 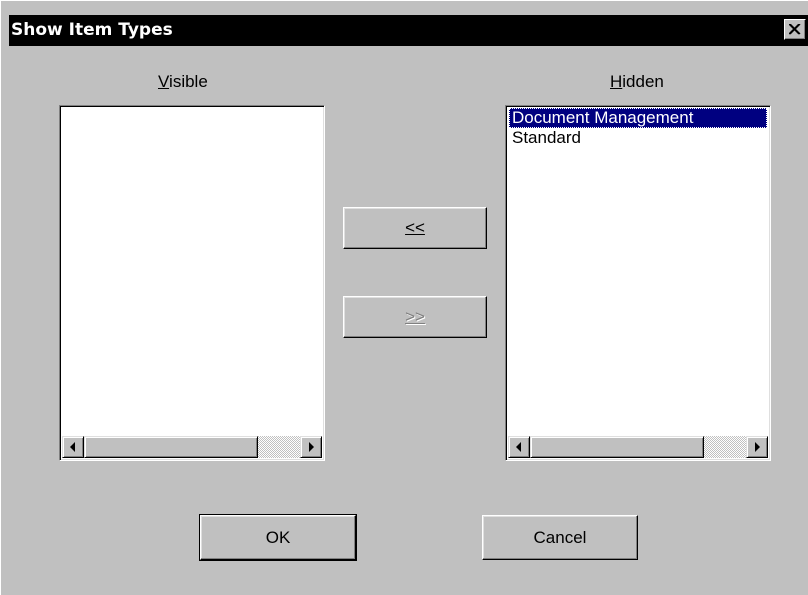 I want to click on cancel-button: Cancel, so click(x=560, y=537).